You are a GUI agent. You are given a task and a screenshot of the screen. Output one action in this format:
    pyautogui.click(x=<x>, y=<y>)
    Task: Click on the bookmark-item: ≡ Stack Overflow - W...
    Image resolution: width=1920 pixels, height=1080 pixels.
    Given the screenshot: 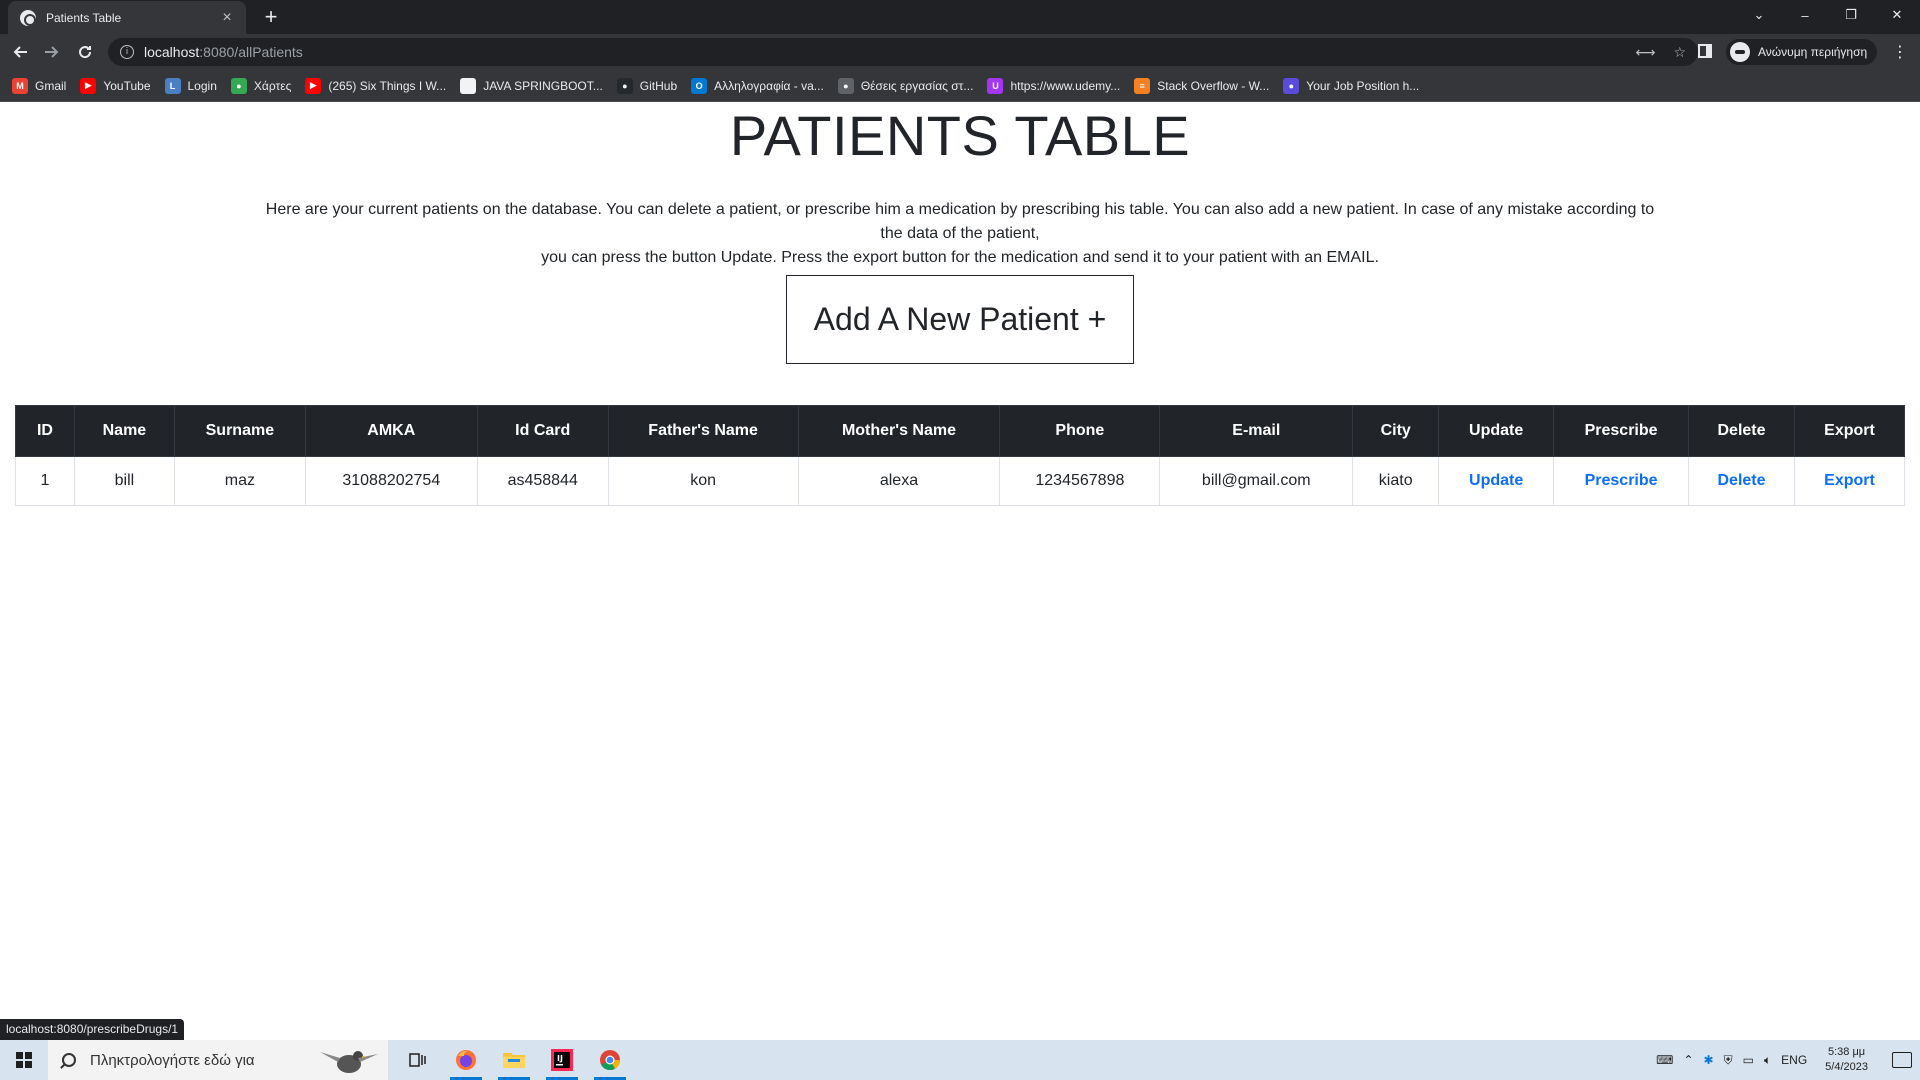 What is the action you would take?
    pyautogui.click(x=1202, y=85)
    